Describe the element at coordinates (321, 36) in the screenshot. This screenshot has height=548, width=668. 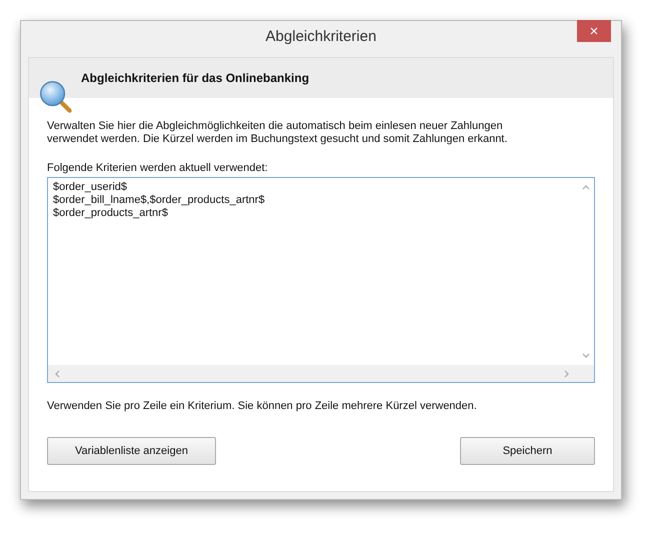
I see `window-title: Abgleichkriterien` at that location.